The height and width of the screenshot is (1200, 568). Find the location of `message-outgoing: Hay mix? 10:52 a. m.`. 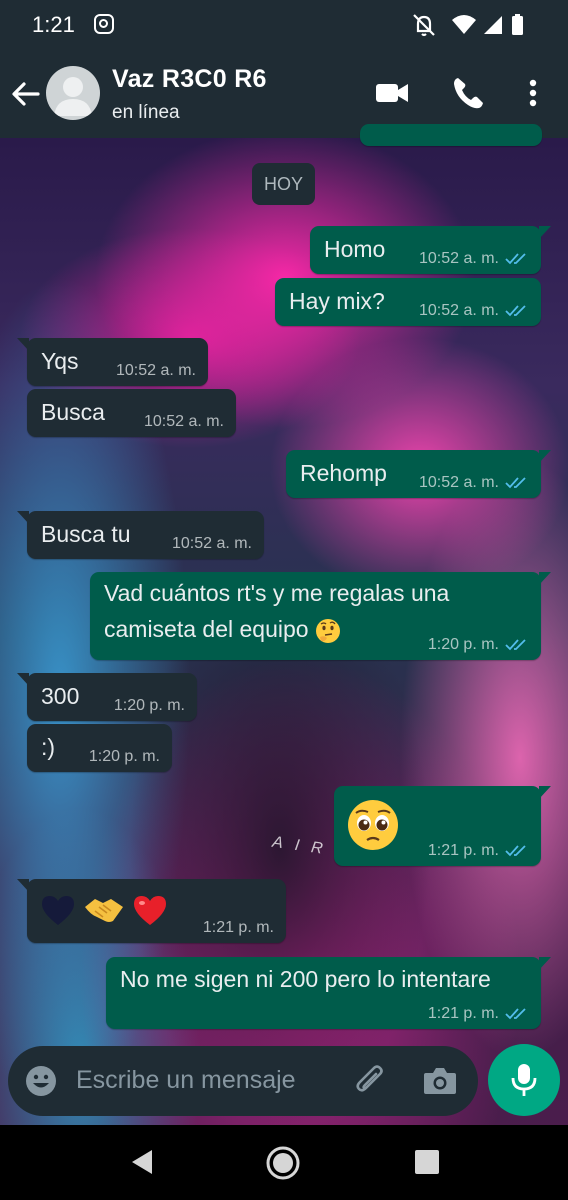

message-outgoing: Hay mix? 10:52 a. m. is located at coordinates (408, 302).